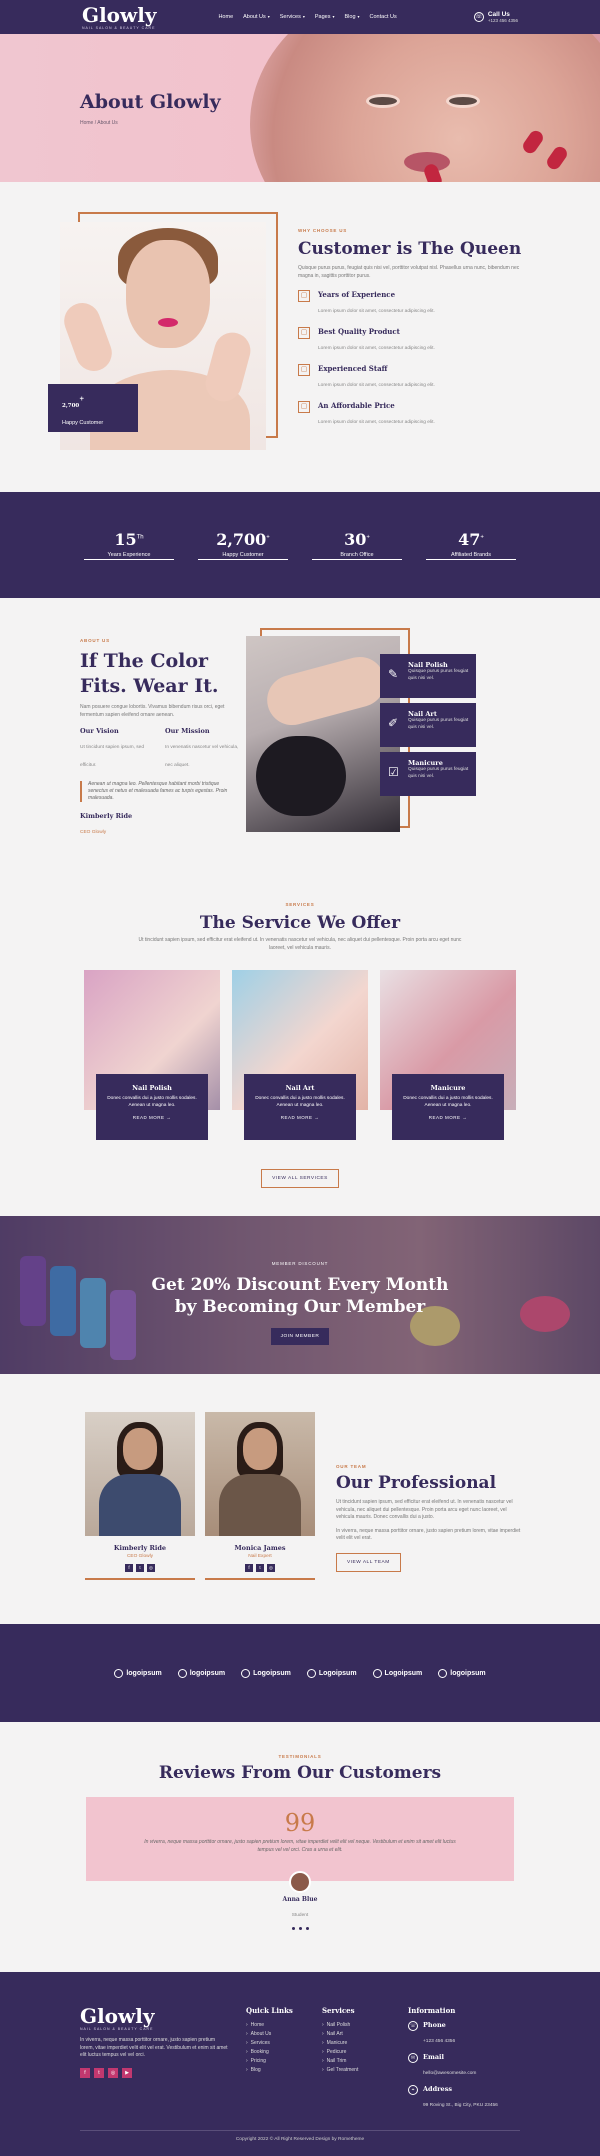 The width and height of the screenshot is (600, 2156). Describe the element at coordinates (468, 2066) in the screenshot. I see `footer-email: ✉ Email hello@awesomesite.com` at that location.